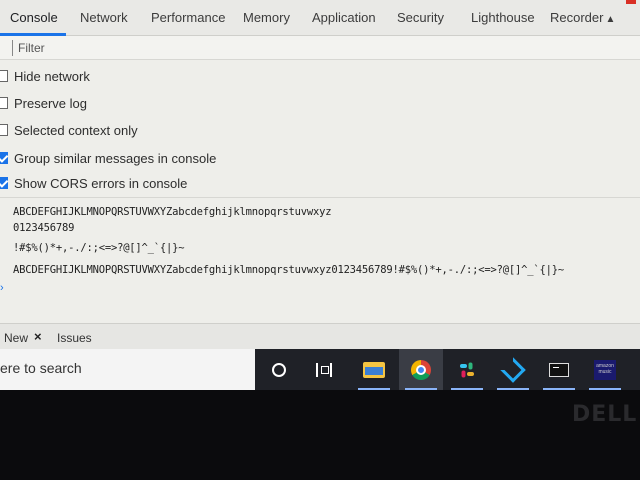  I want to click on vscode-button, so click(513, 369).